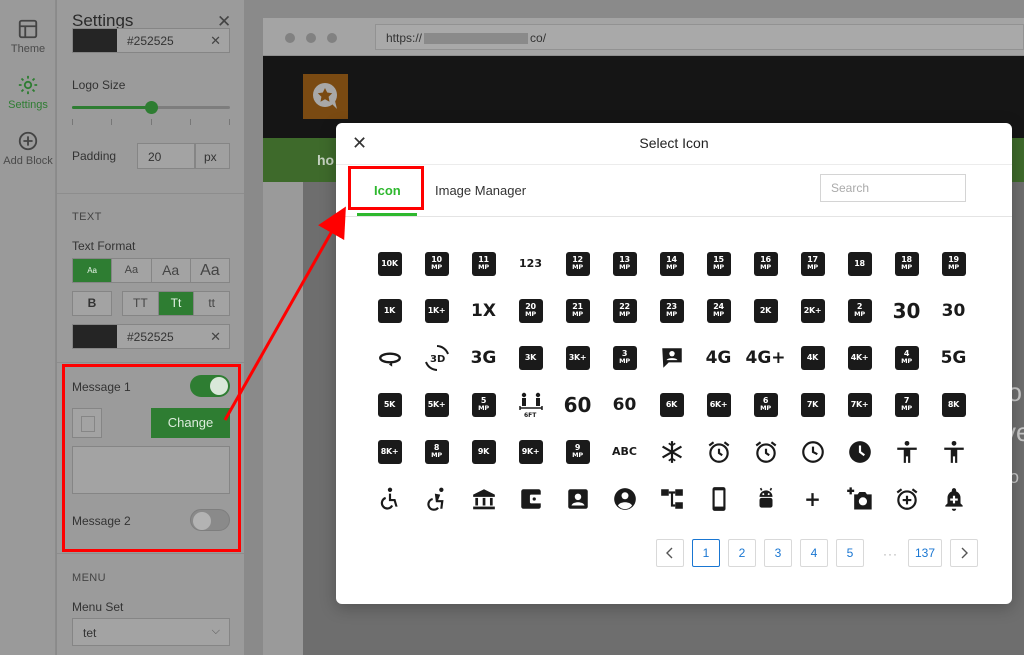  Describe the element at coordinates (953, 498) in the screenshot. I see `icon-option-add-alert-icon` at that location.